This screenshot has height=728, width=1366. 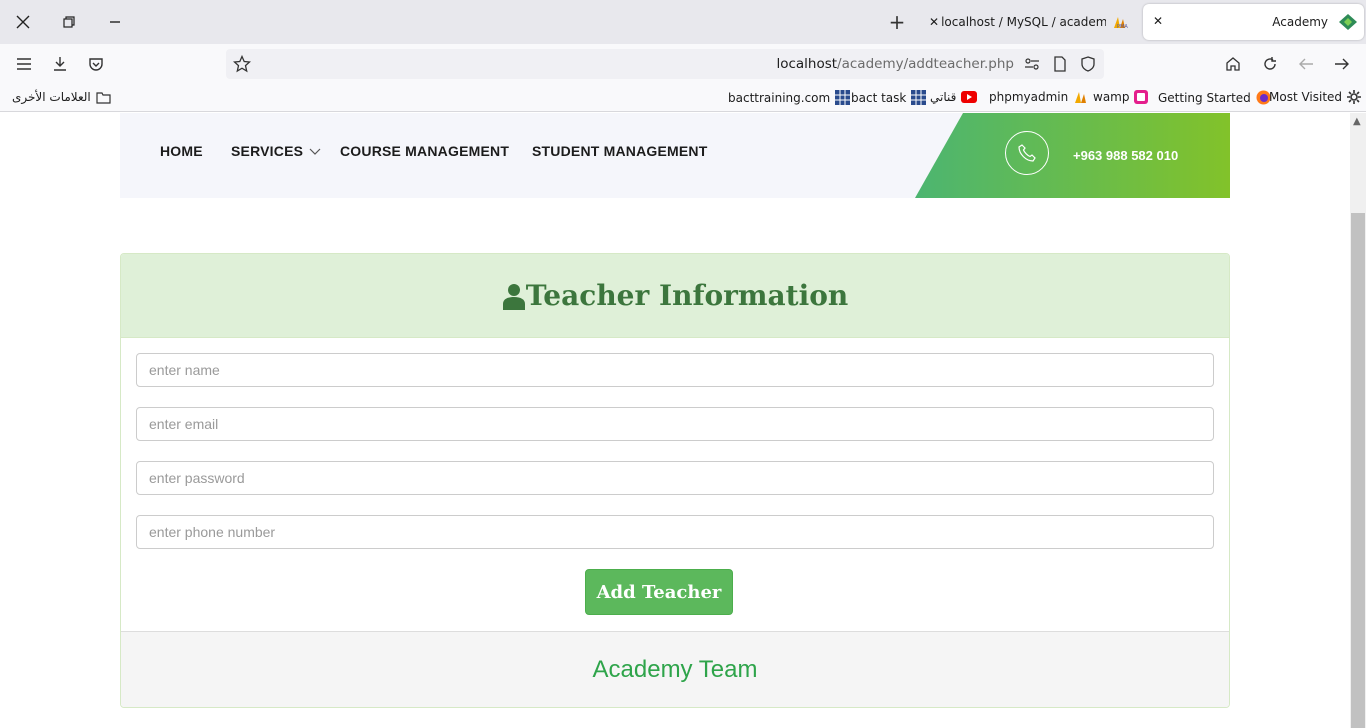 I want to click on bookmark-label: قناتي, so click(x=943, y=97).